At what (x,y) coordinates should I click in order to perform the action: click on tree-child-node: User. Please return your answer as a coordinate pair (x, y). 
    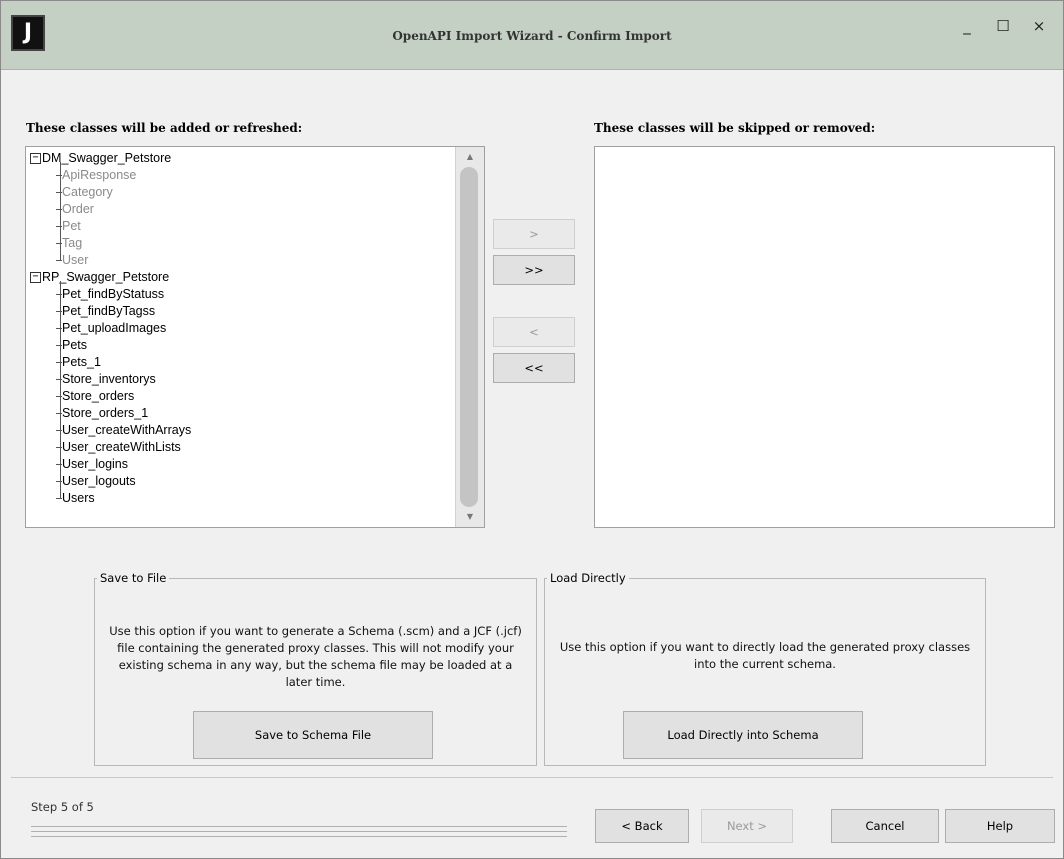
    Looking at the image, I should click on (240, 260).